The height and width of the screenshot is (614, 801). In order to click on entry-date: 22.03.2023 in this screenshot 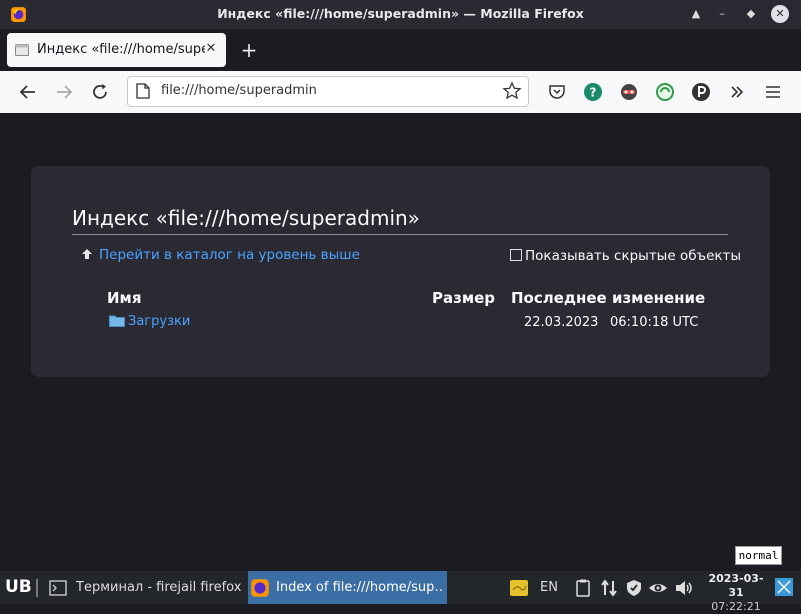, I will do `click(561, 322)`.